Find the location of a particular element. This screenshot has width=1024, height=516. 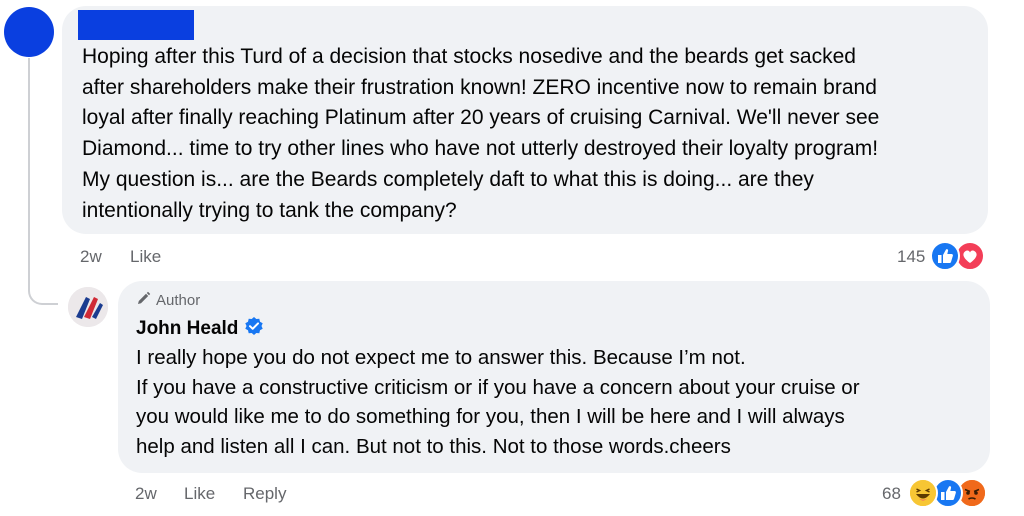

pencil-icon is located at coordinates (143, 300).